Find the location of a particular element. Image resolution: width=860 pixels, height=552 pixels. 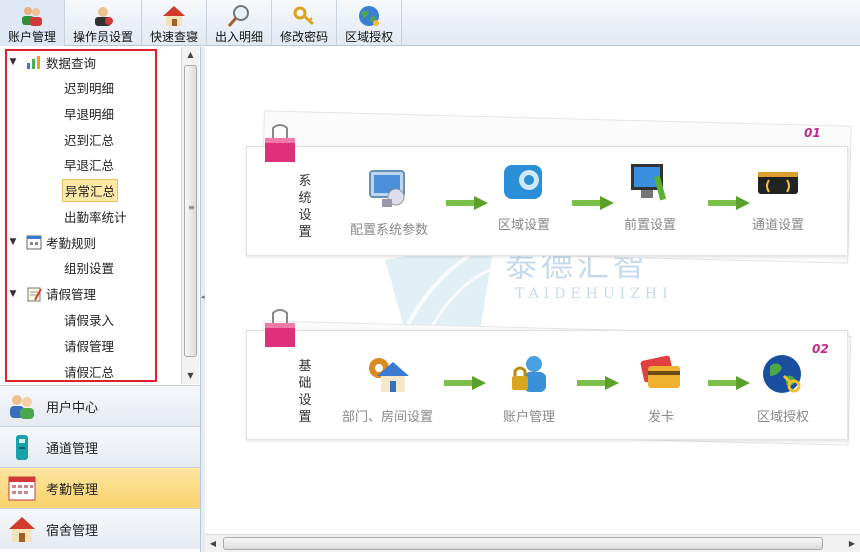

tree-item-leave-entry: 请假录入 is located at coordinates (93, 320).